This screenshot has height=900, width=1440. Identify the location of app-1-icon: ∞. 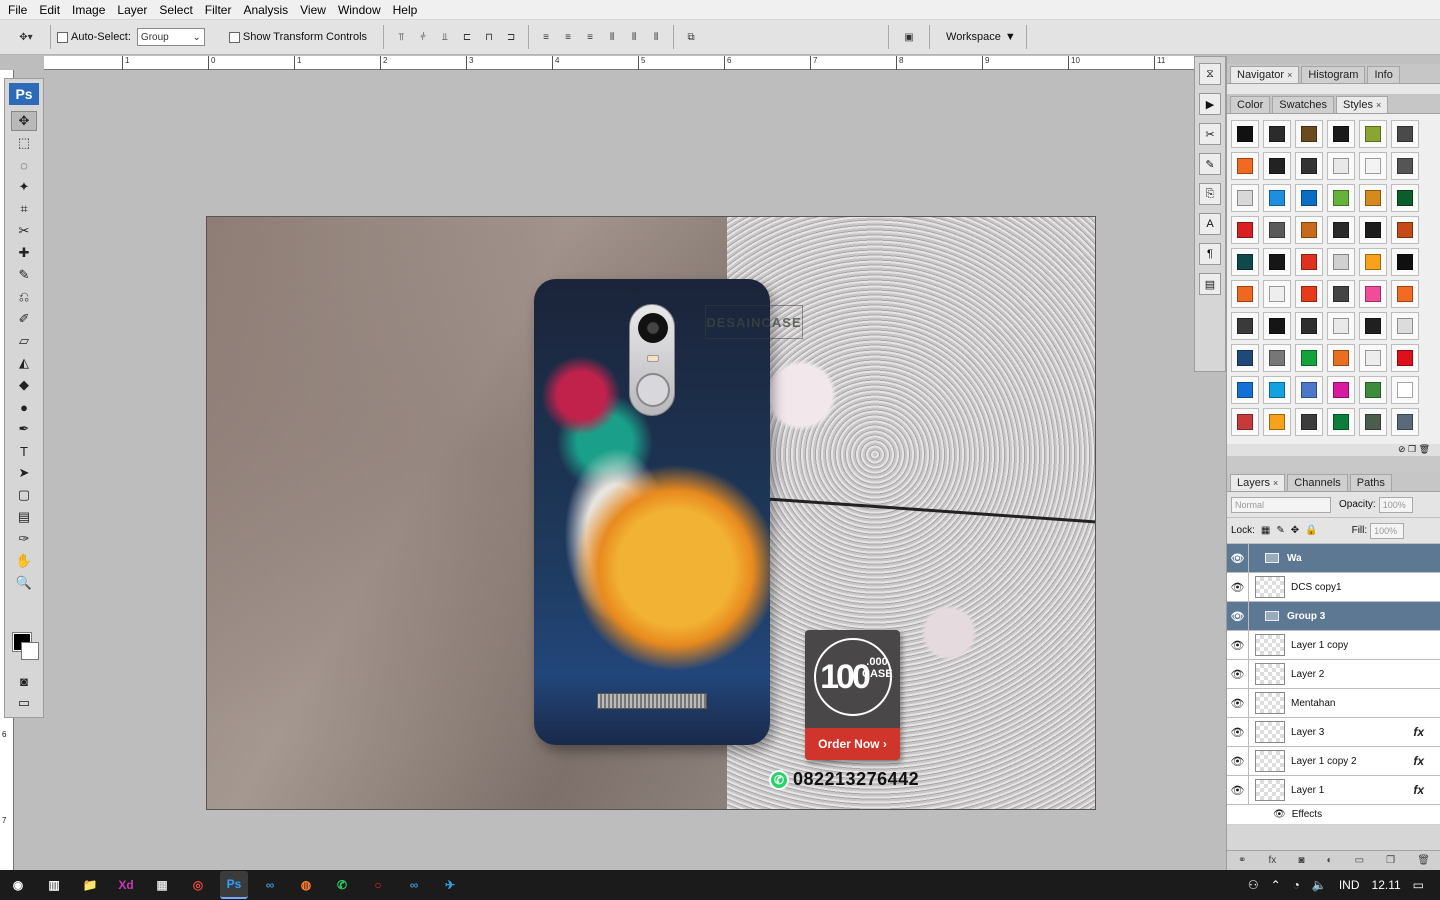
(270, 885).